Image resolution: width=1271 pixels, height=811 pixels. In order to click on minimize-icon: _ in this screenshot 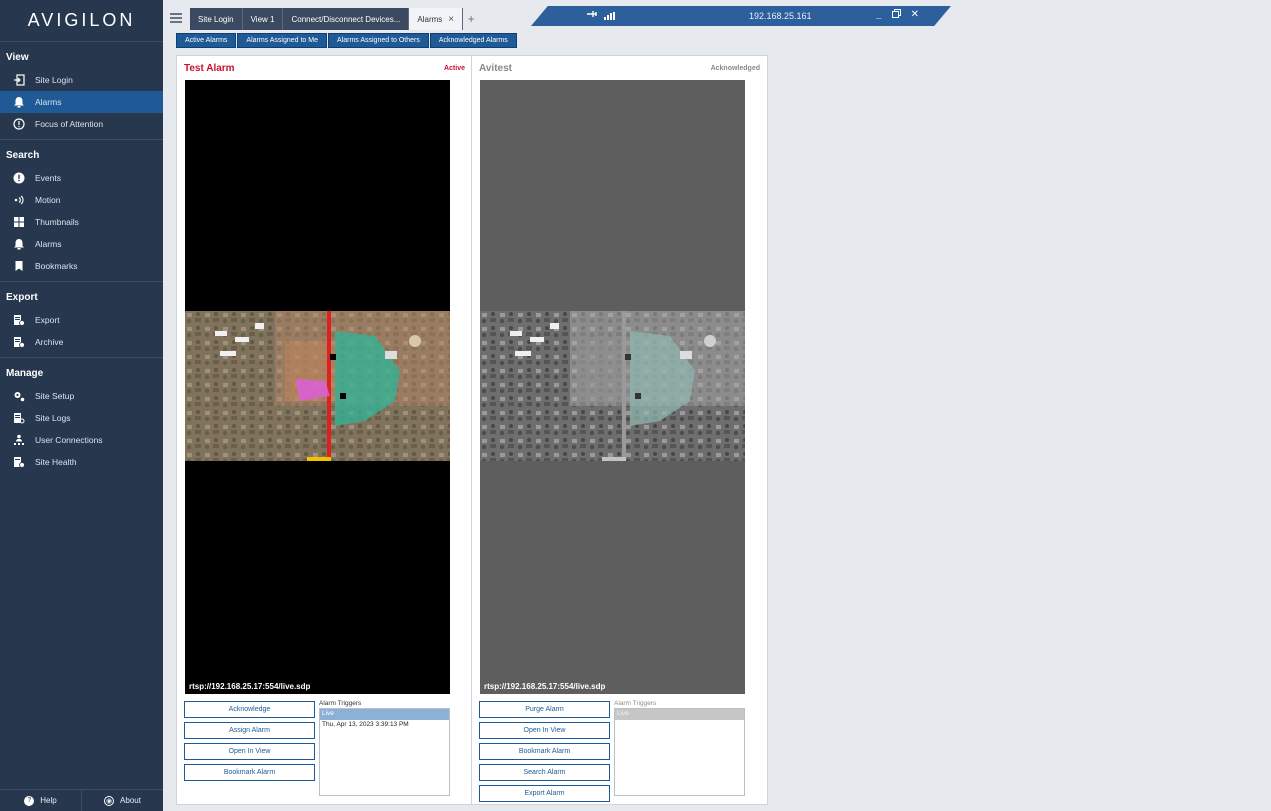, I will do `click(879, 15)`.